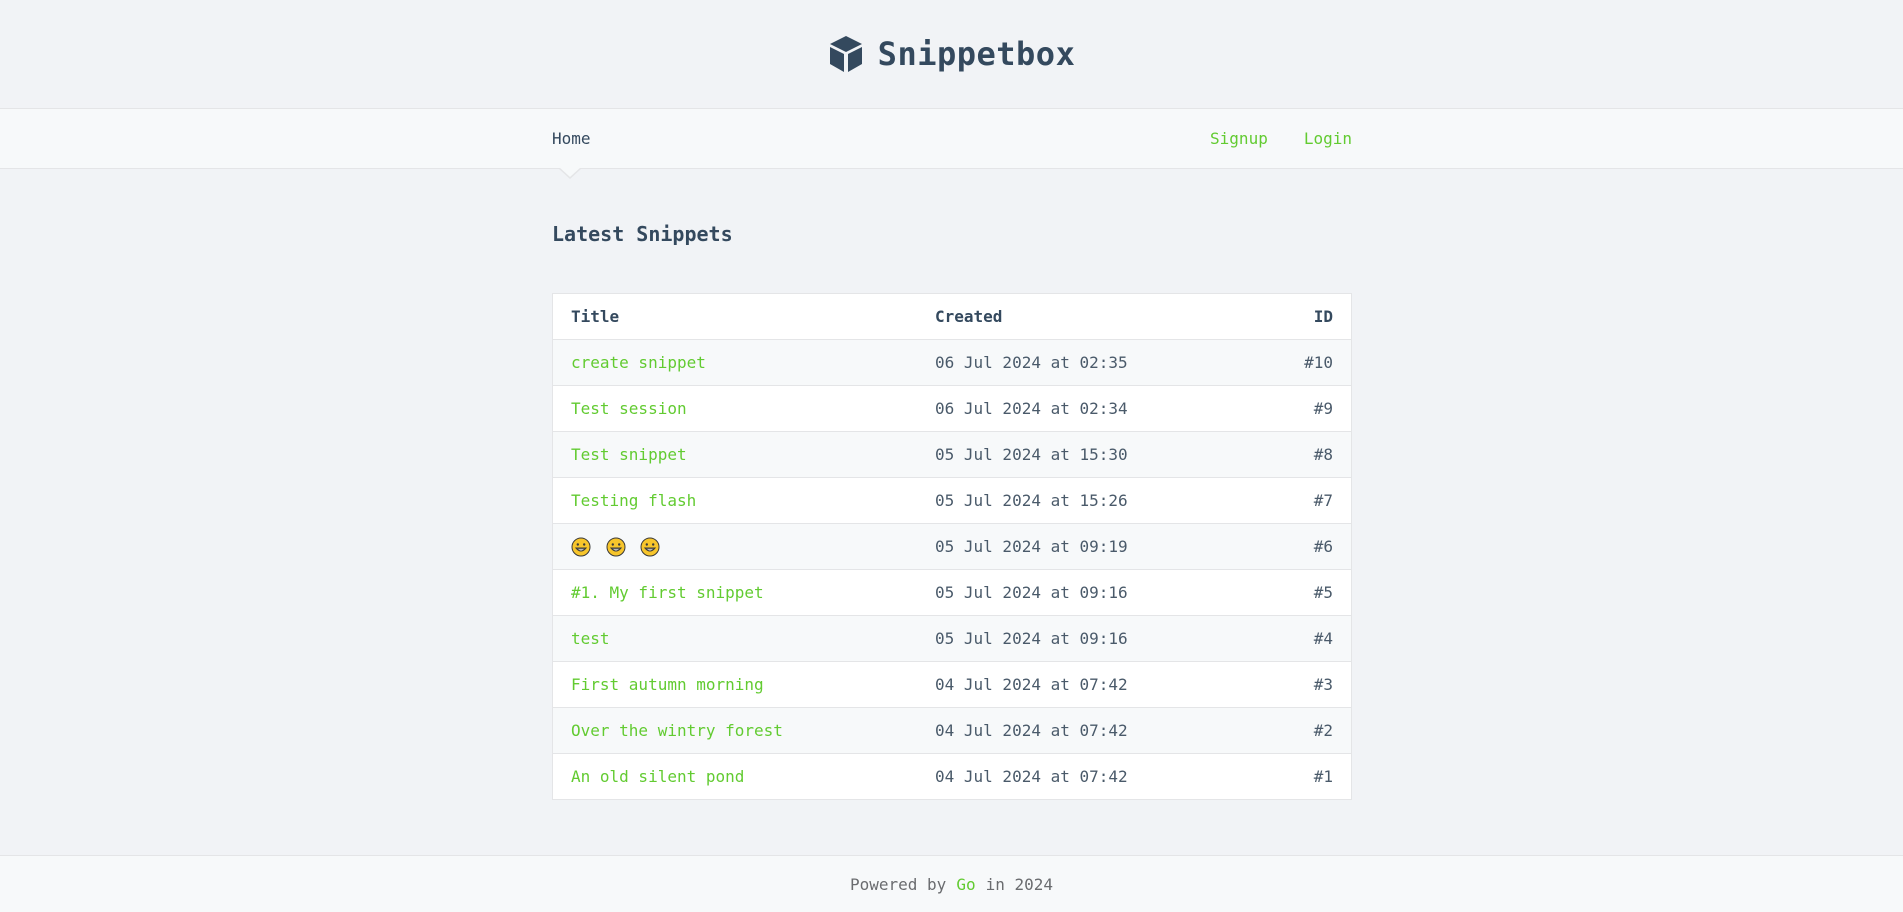 This screenshot has height=912, width=1903. I want to click on snippet-id: #8, so click(1303, 454).